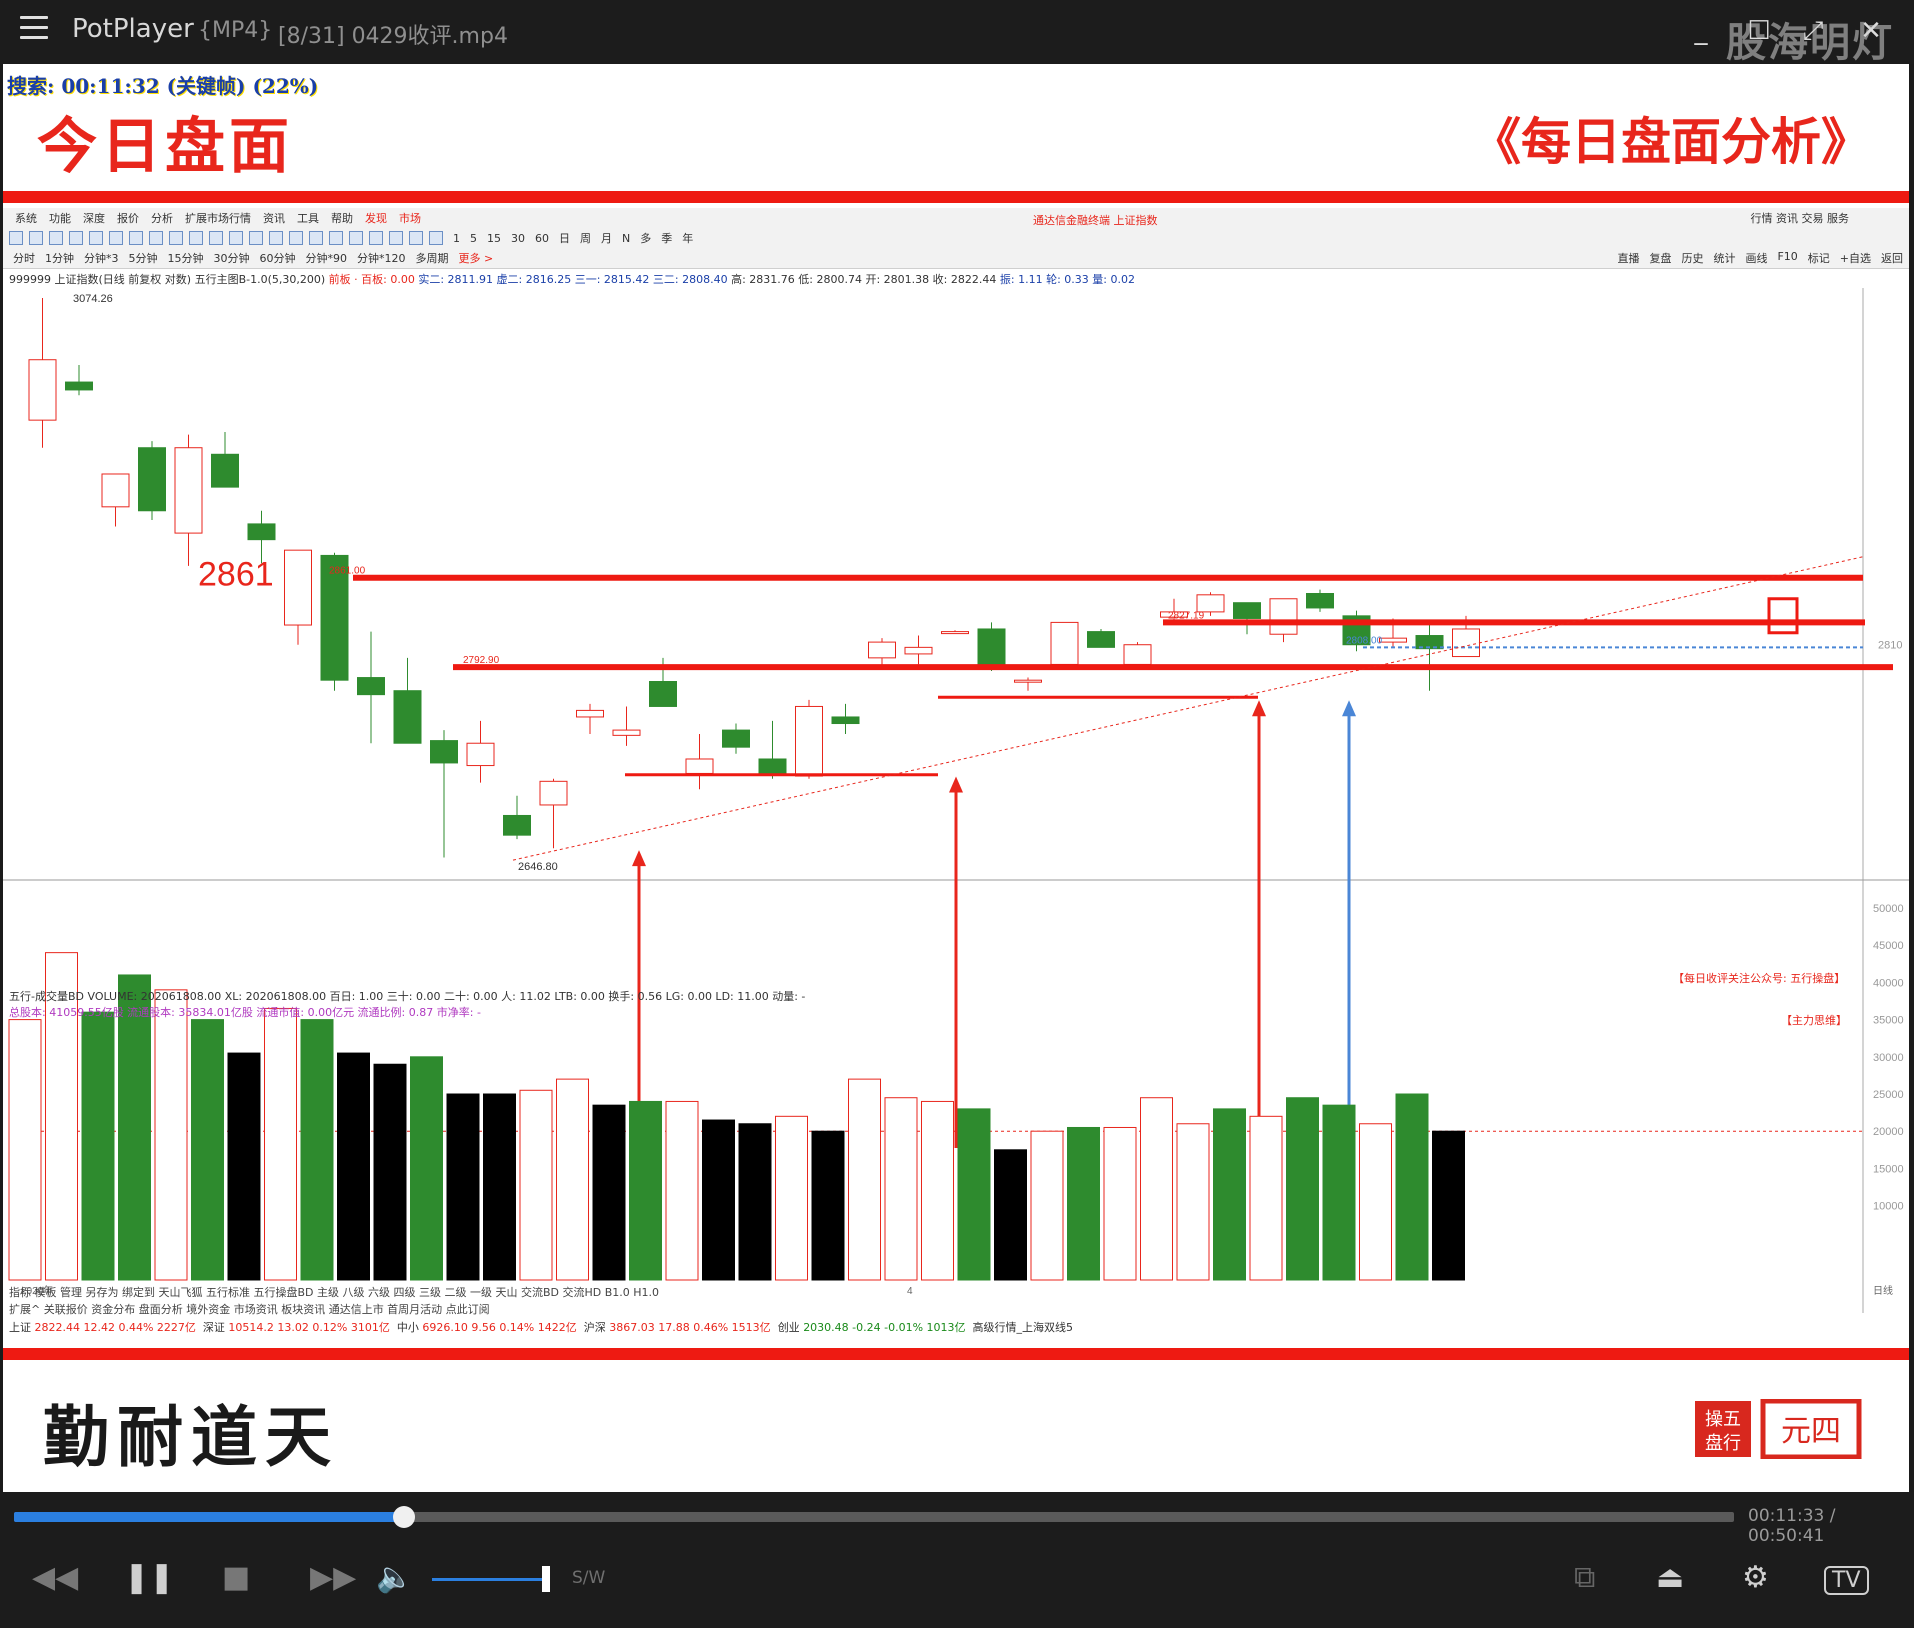  I want to click on right-tab-4: 画线, so click(1756, 258).